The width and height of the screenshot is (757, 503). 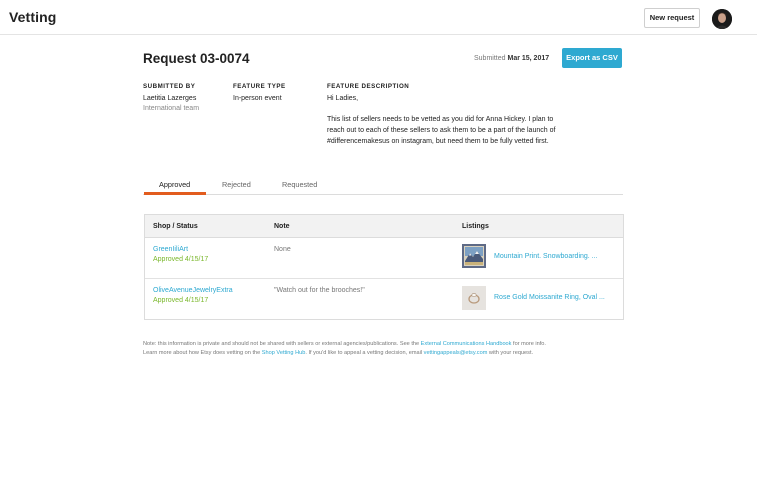 What do you see at coordinates (33, 17) in the screenshot?
I see `app-title: Vetting` at bounding box center [33, 17].